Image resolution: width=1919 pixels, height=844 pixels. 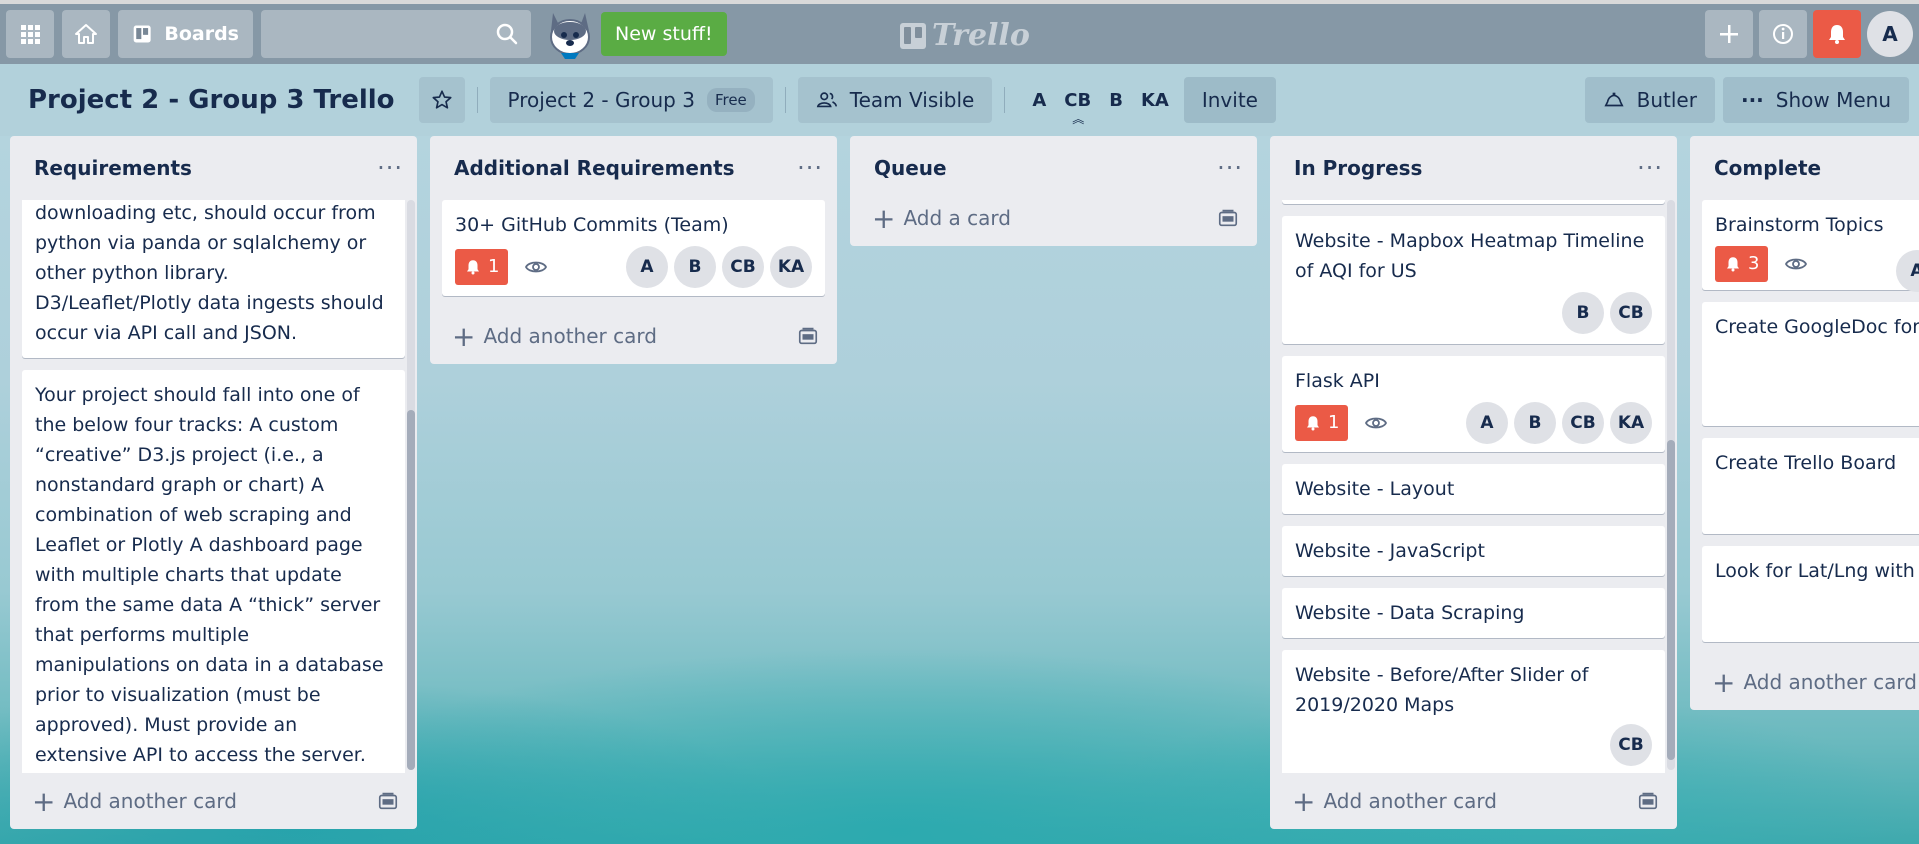 I want to click on invite-button: Invite, so click(x=1229, y=100).